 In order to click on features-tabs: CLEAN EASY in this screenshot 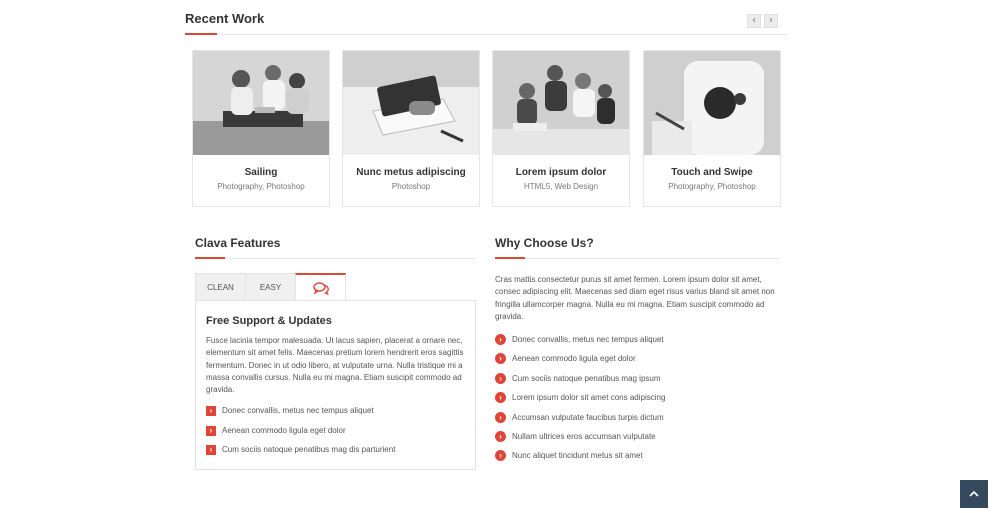, I will do `click(335, 287)`.